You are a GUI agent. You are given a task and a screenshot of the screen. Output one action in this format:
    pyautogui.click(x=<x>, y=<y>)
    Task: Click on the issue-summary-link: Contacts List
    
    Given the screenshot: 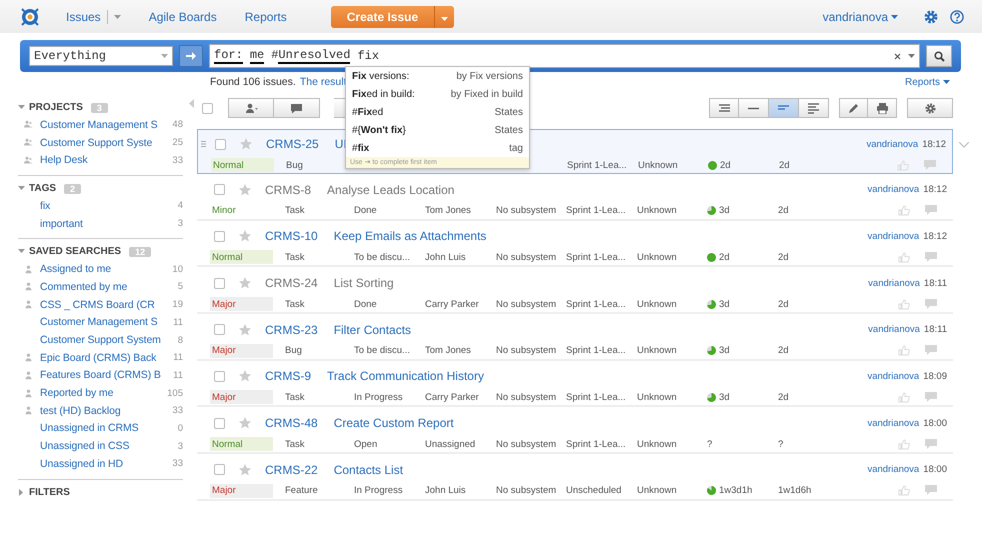 What is the action you would take?
    pyautogui.click(x=369, y=469)
    